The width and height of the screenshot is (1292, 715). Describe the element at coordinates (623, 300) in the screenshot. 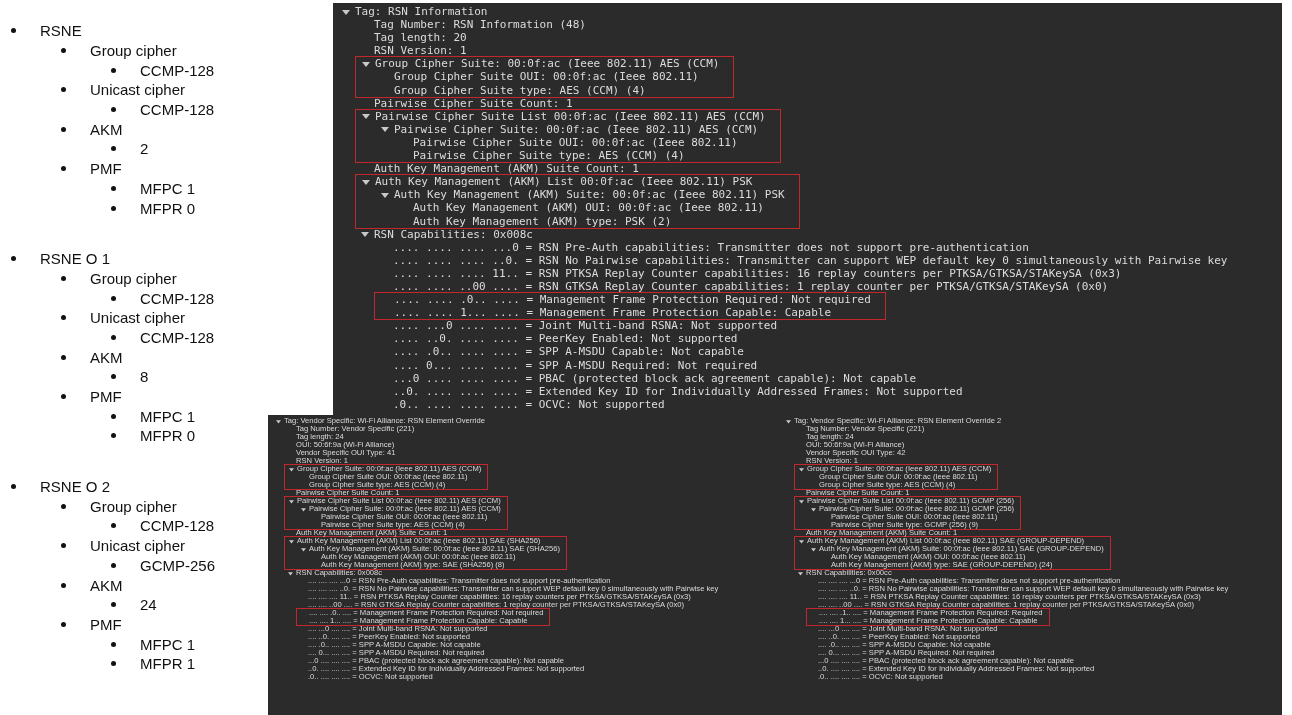

I see `tree-row: .... .... .0.. .... = Management Frame Protection Required: Not required` at that location.